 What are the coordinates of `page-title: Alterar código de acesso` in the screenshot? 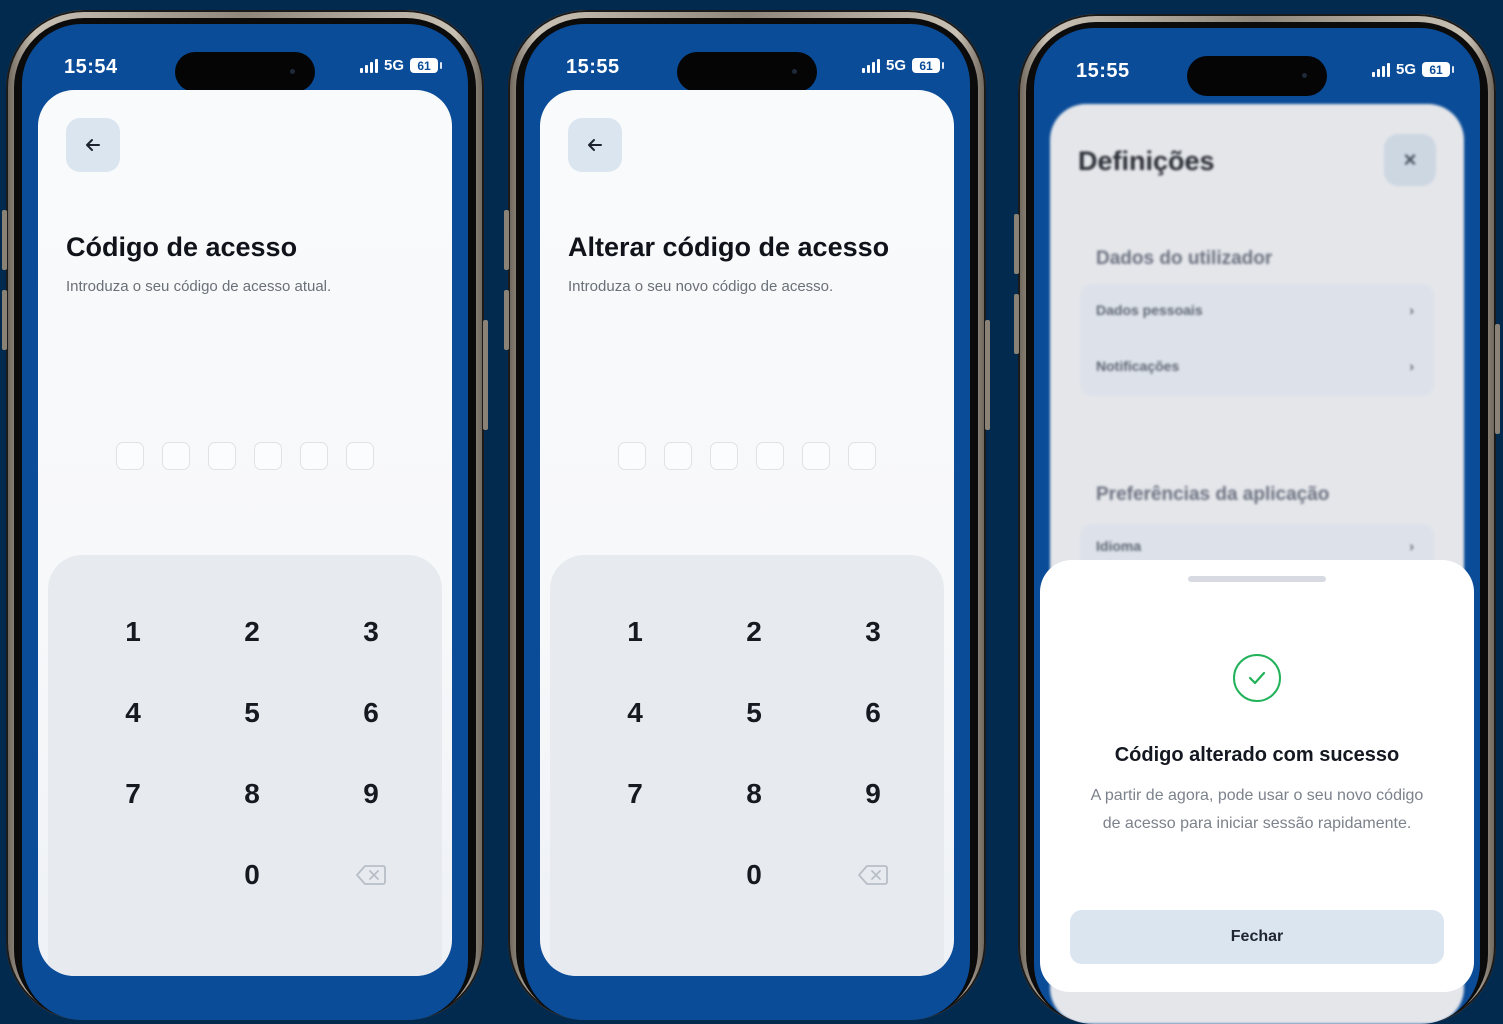 It's located at (729, 247).